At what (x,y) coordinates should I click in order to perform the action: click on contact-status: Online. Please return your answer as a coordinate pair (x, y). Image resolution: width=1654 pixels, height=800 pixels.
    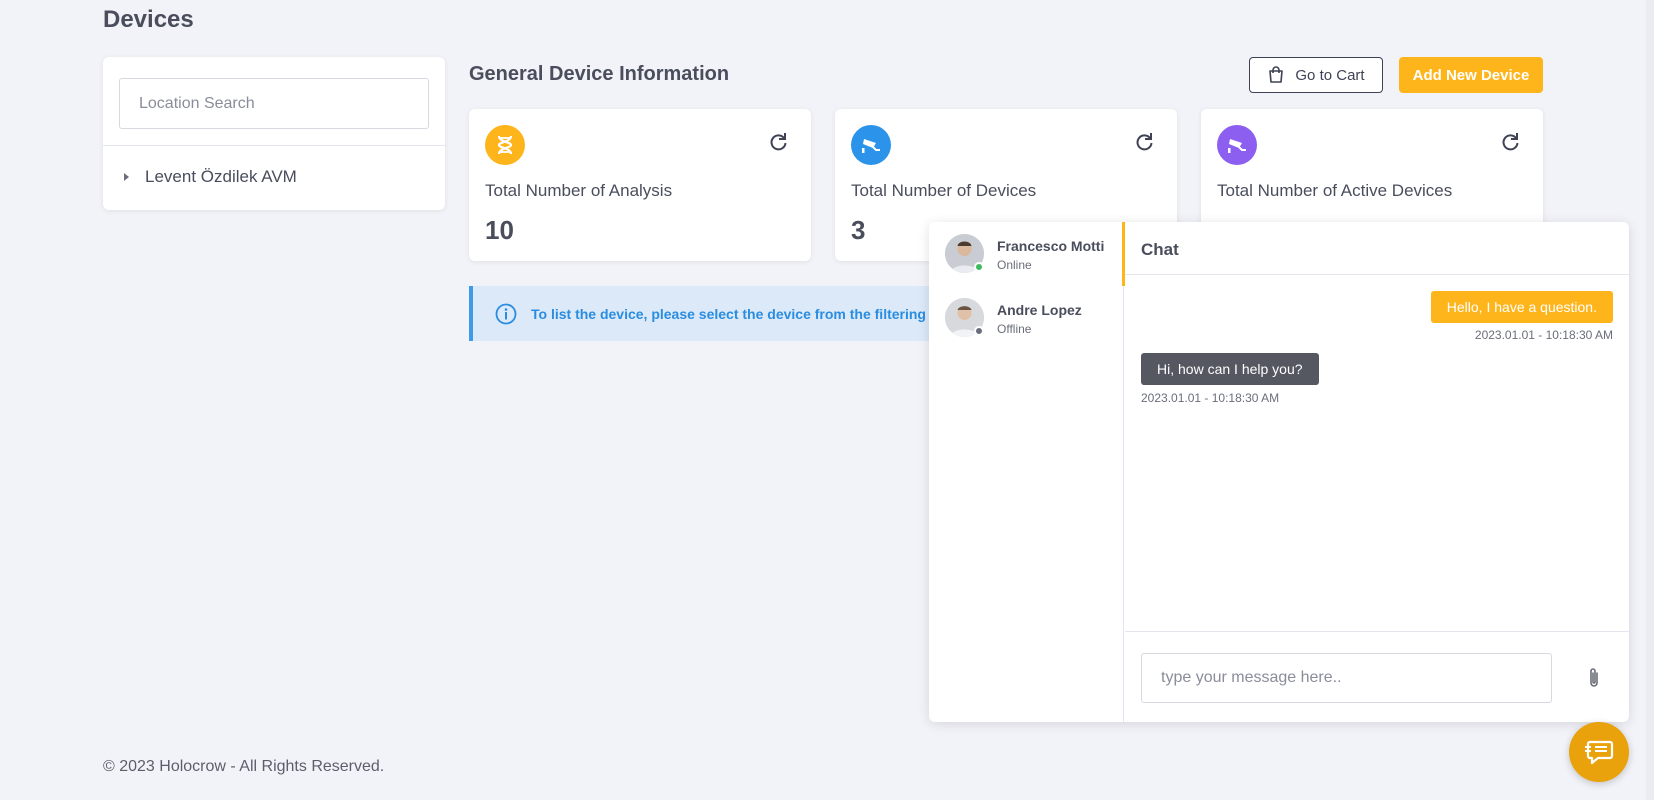
    Looking at the image, I should click on (1014, 265).